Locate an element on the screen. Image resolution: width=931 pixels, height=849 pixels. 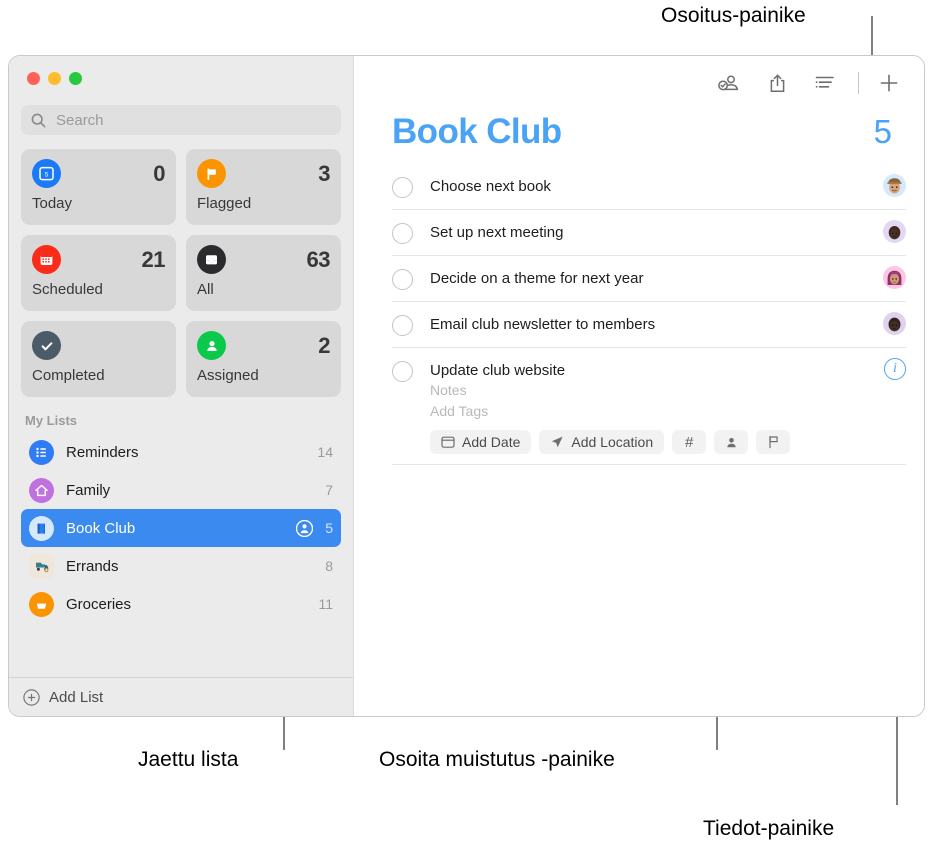
list-view-icon is located at coordinates (824, 82).